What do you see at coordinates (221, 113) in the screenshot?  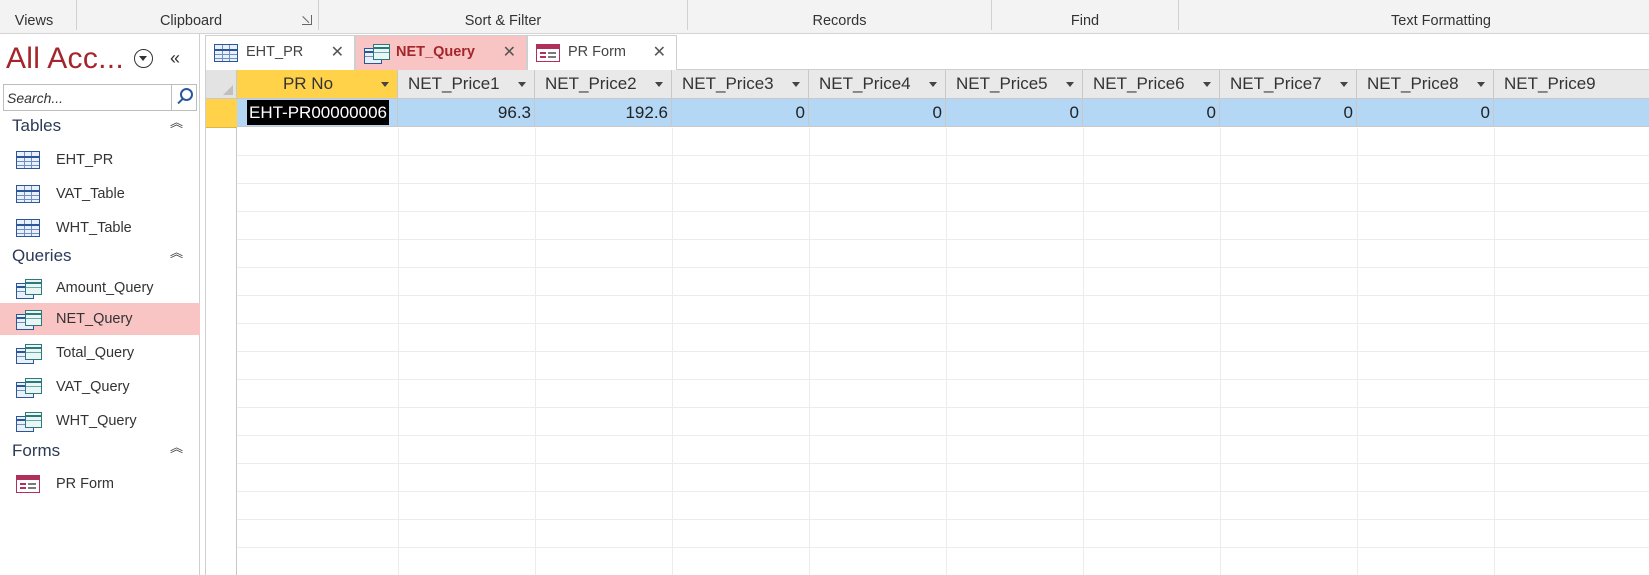 I see `record-selector` at bounding box center [221, 113].